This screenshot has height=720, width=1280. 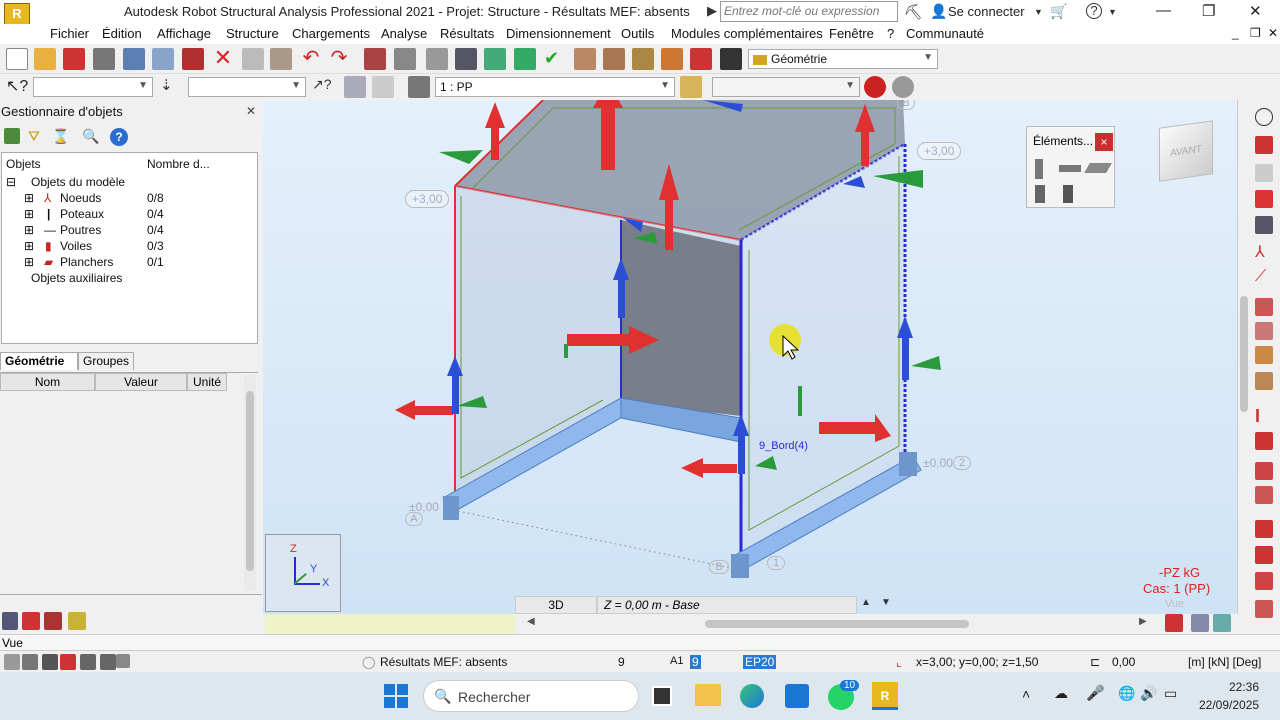 What do you see at coordinates (134, 59) in the screenshot?
I see `print-preview-icon` at bounding box center [134, 59].